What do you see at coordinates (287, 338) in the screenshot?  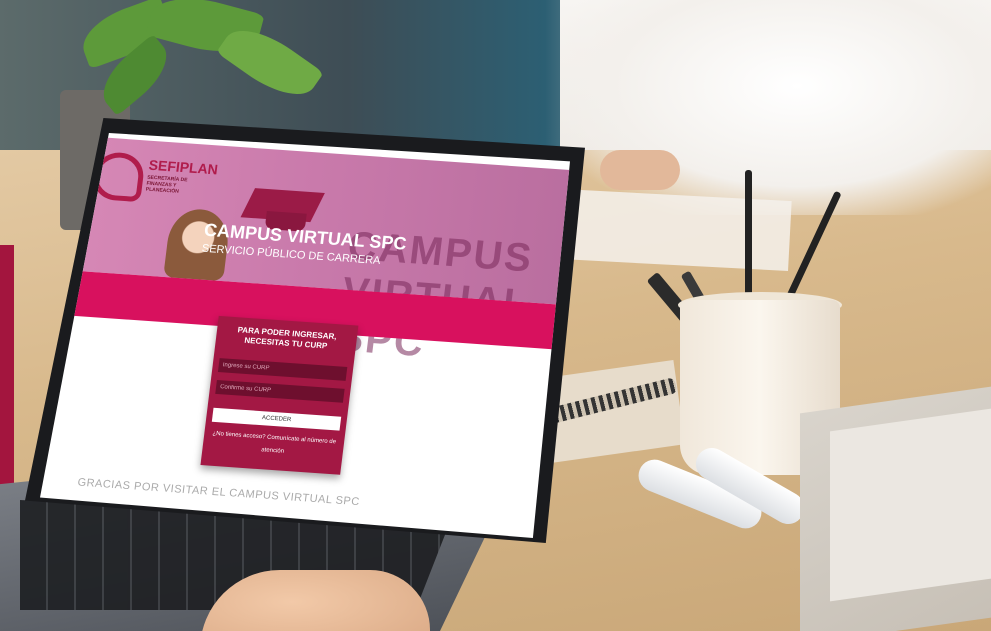 I see `login-heading: PARA PODER INGRESAR, NECESITAS TU CURP` at bounding box center [287, 338].